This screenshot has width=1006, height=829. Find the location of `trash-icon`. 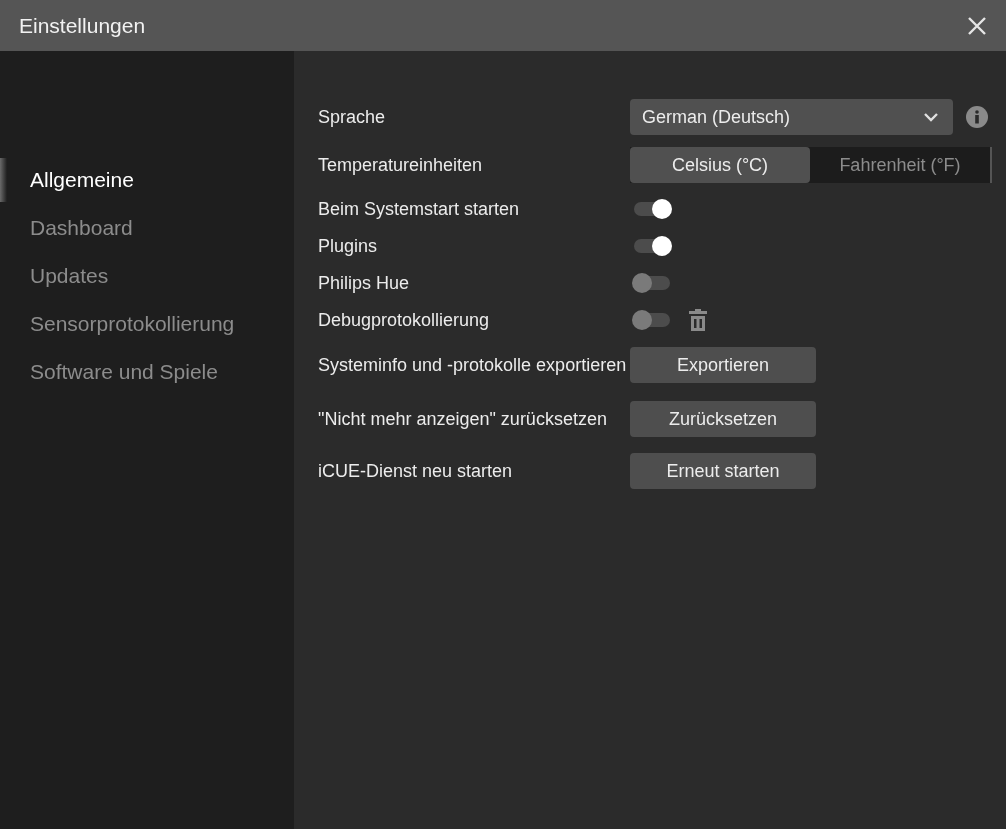

trash-icon is located at coordinates (698, 319).